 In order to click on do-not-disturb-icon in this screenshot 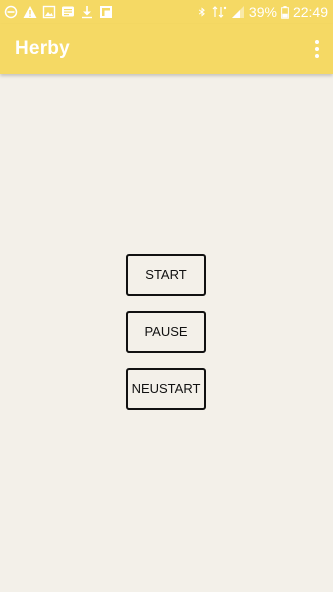, I will do `click(11, 12)`.